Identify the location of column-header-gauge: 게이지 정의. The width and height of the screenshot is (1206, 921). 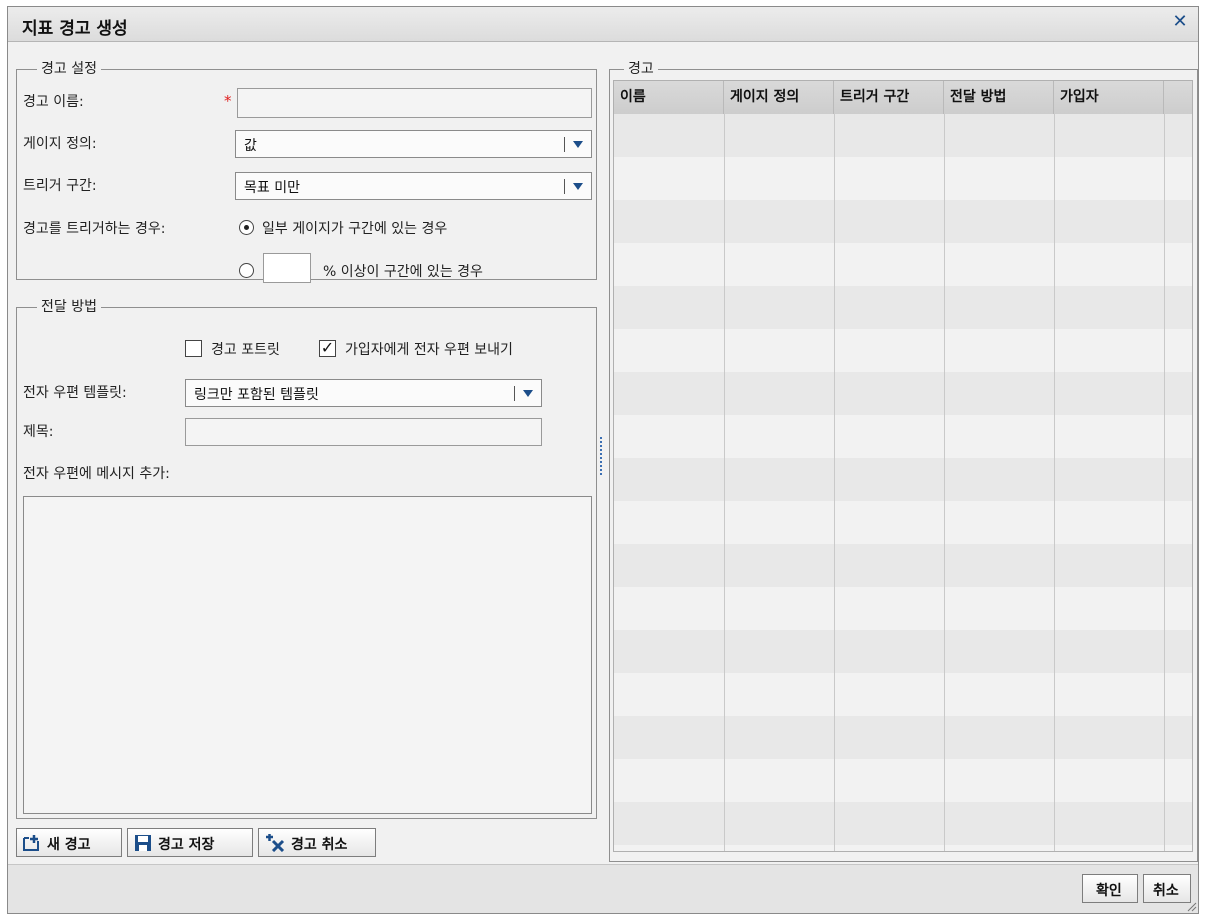
(779, 97).